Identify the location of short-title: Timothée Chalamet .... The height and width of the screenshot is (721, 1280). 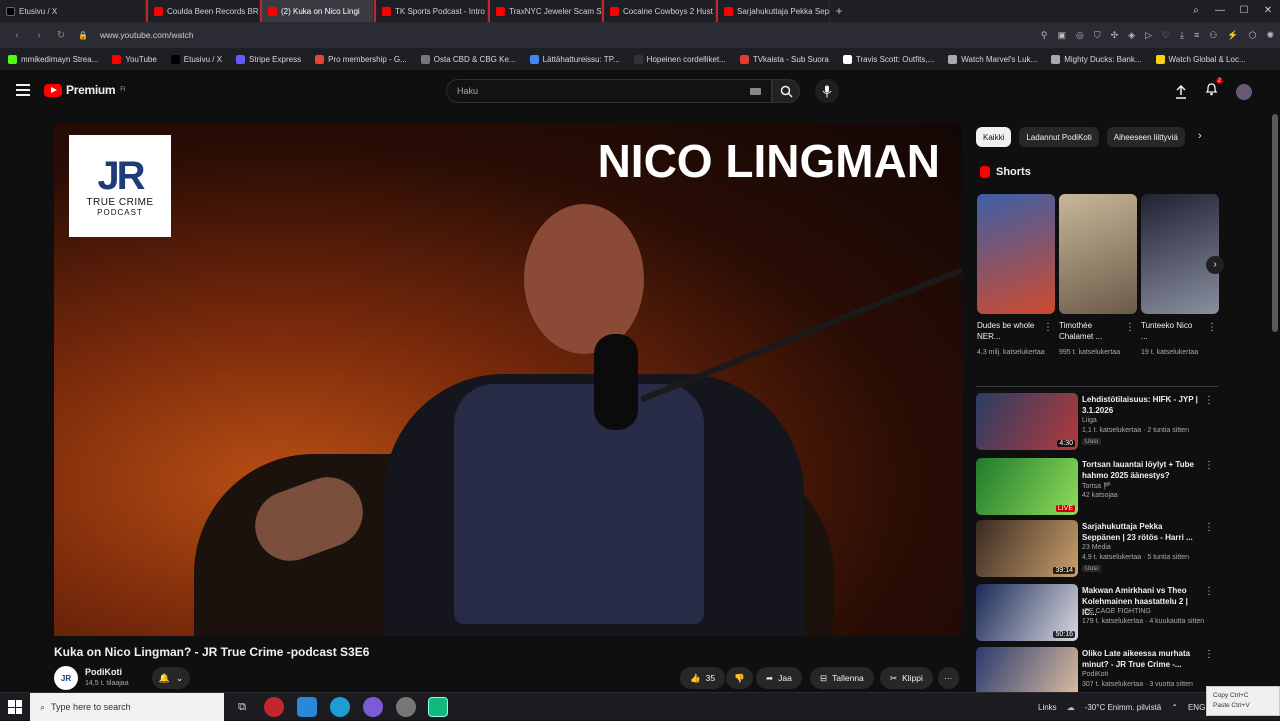
(1089, 331).